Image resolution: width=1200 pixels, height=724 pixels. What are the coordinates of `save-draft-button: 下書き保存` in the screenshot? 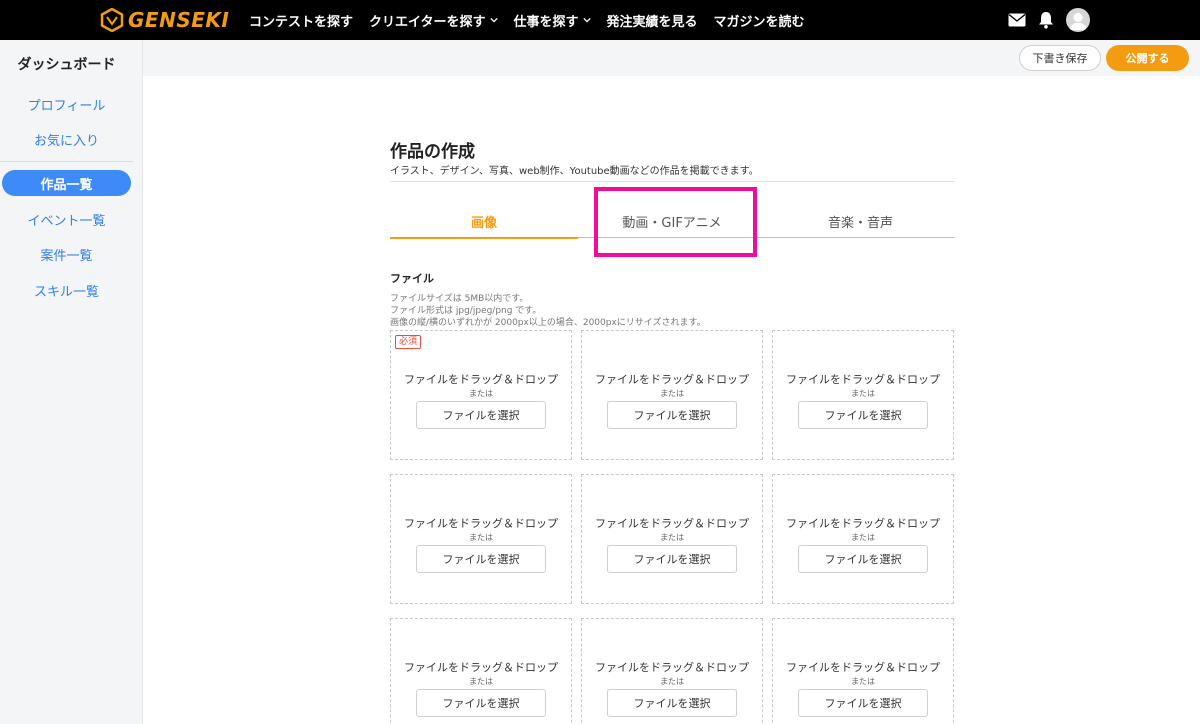 It's located at (1060, 58).